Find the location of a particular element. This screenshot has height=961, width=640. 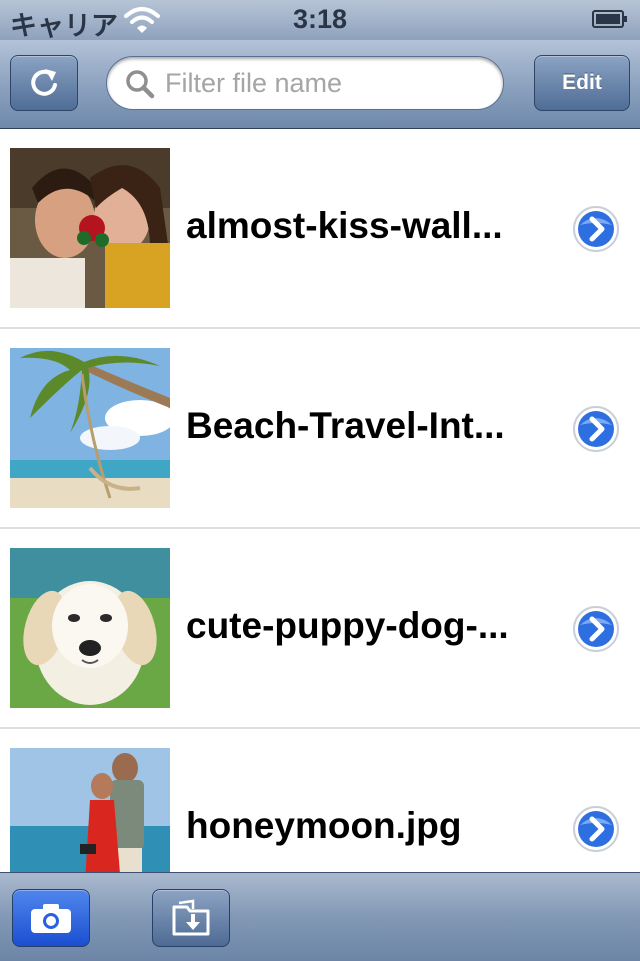

import-button is located at coordinates (191, 918).